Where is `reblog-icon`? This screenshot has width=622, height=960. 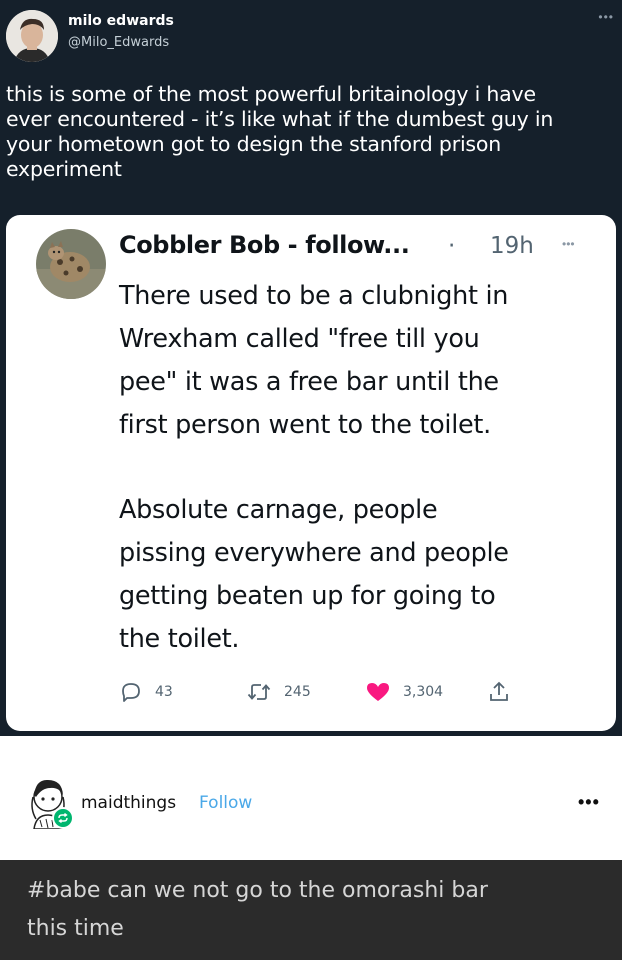 reblog-icon is located at coordinates (63, 818).